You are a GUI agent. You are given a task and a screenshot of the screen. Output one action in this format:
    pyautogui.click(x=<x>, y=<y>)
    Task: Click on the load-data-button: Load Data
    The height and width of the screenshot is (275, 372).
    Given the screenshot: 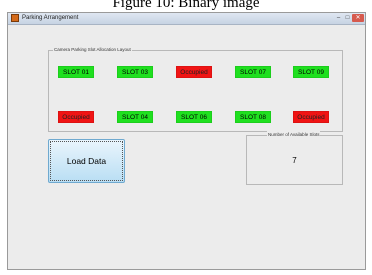 What is the action you would take?
    pyautogui.click(x=86, y=161)
    